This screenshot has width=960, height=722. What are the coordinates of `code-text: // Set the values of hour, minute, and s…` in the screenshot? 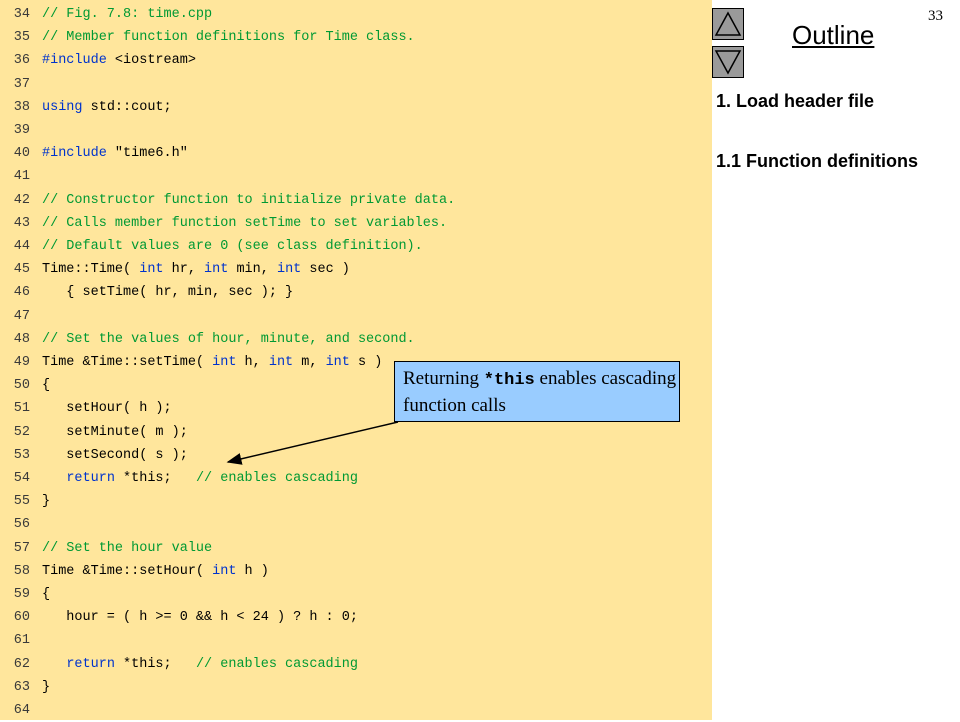 It's located at (228, 339).